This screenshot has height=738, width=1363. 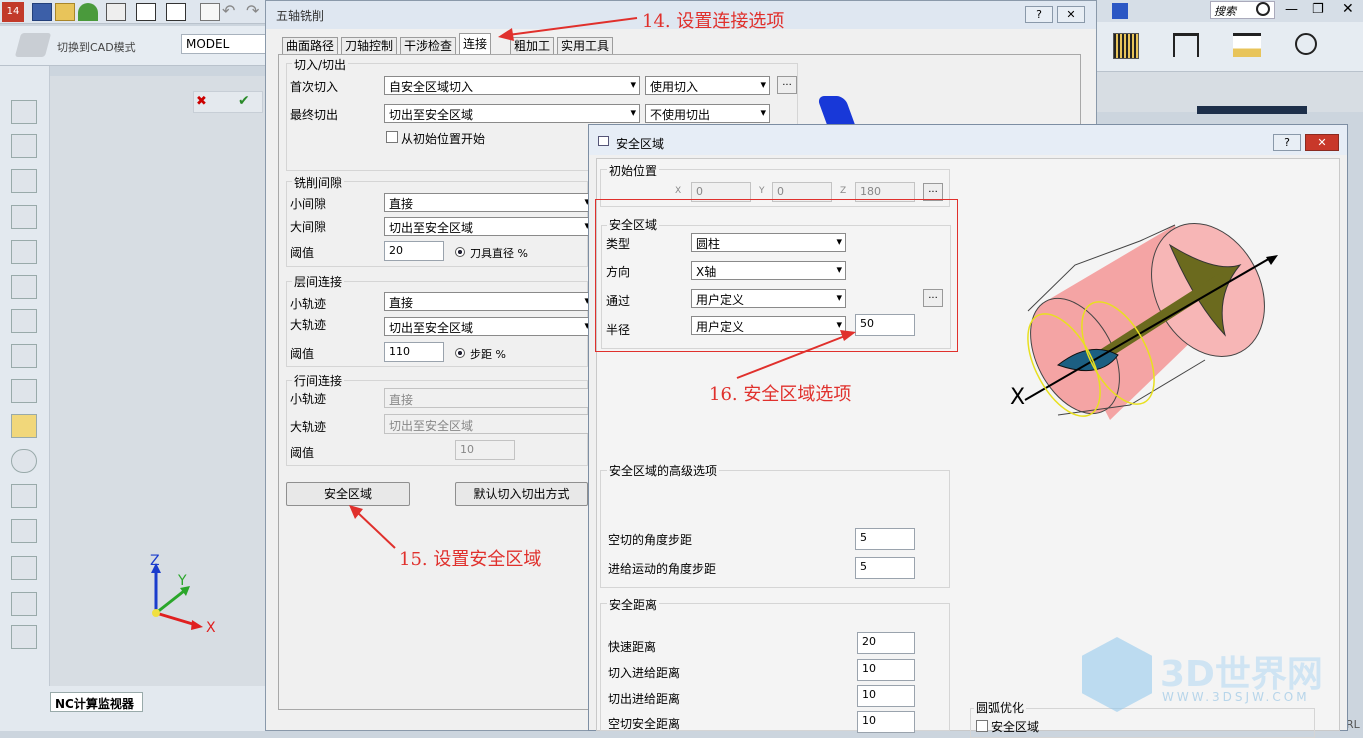 I want to click on annotation-14: 14. 设置连接选项, so click(x=713, y=21).